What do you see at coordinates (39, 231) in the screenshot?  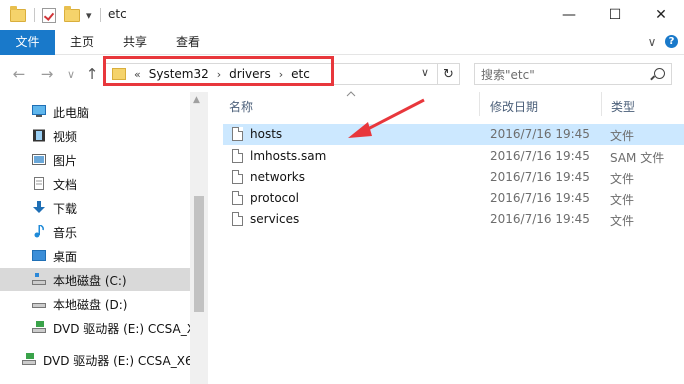 I see `music-icon` at bounding box center [39, 231].